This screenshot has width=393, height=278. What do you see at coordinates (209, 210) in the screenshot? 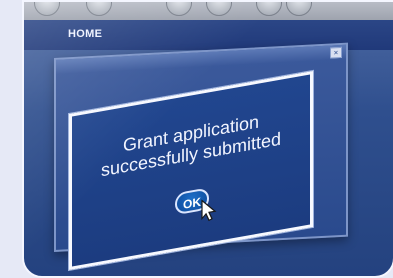
I see `cursor-icon` at bounding box center [209, 210].